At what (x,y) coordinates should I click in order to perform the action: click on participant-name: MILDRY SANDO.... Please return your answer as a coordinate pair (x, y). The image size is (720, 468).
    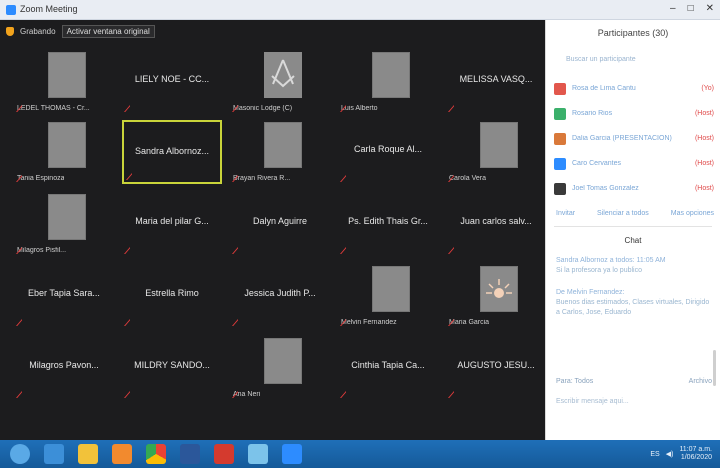
    Looking at the image, I should click on (172, 365).